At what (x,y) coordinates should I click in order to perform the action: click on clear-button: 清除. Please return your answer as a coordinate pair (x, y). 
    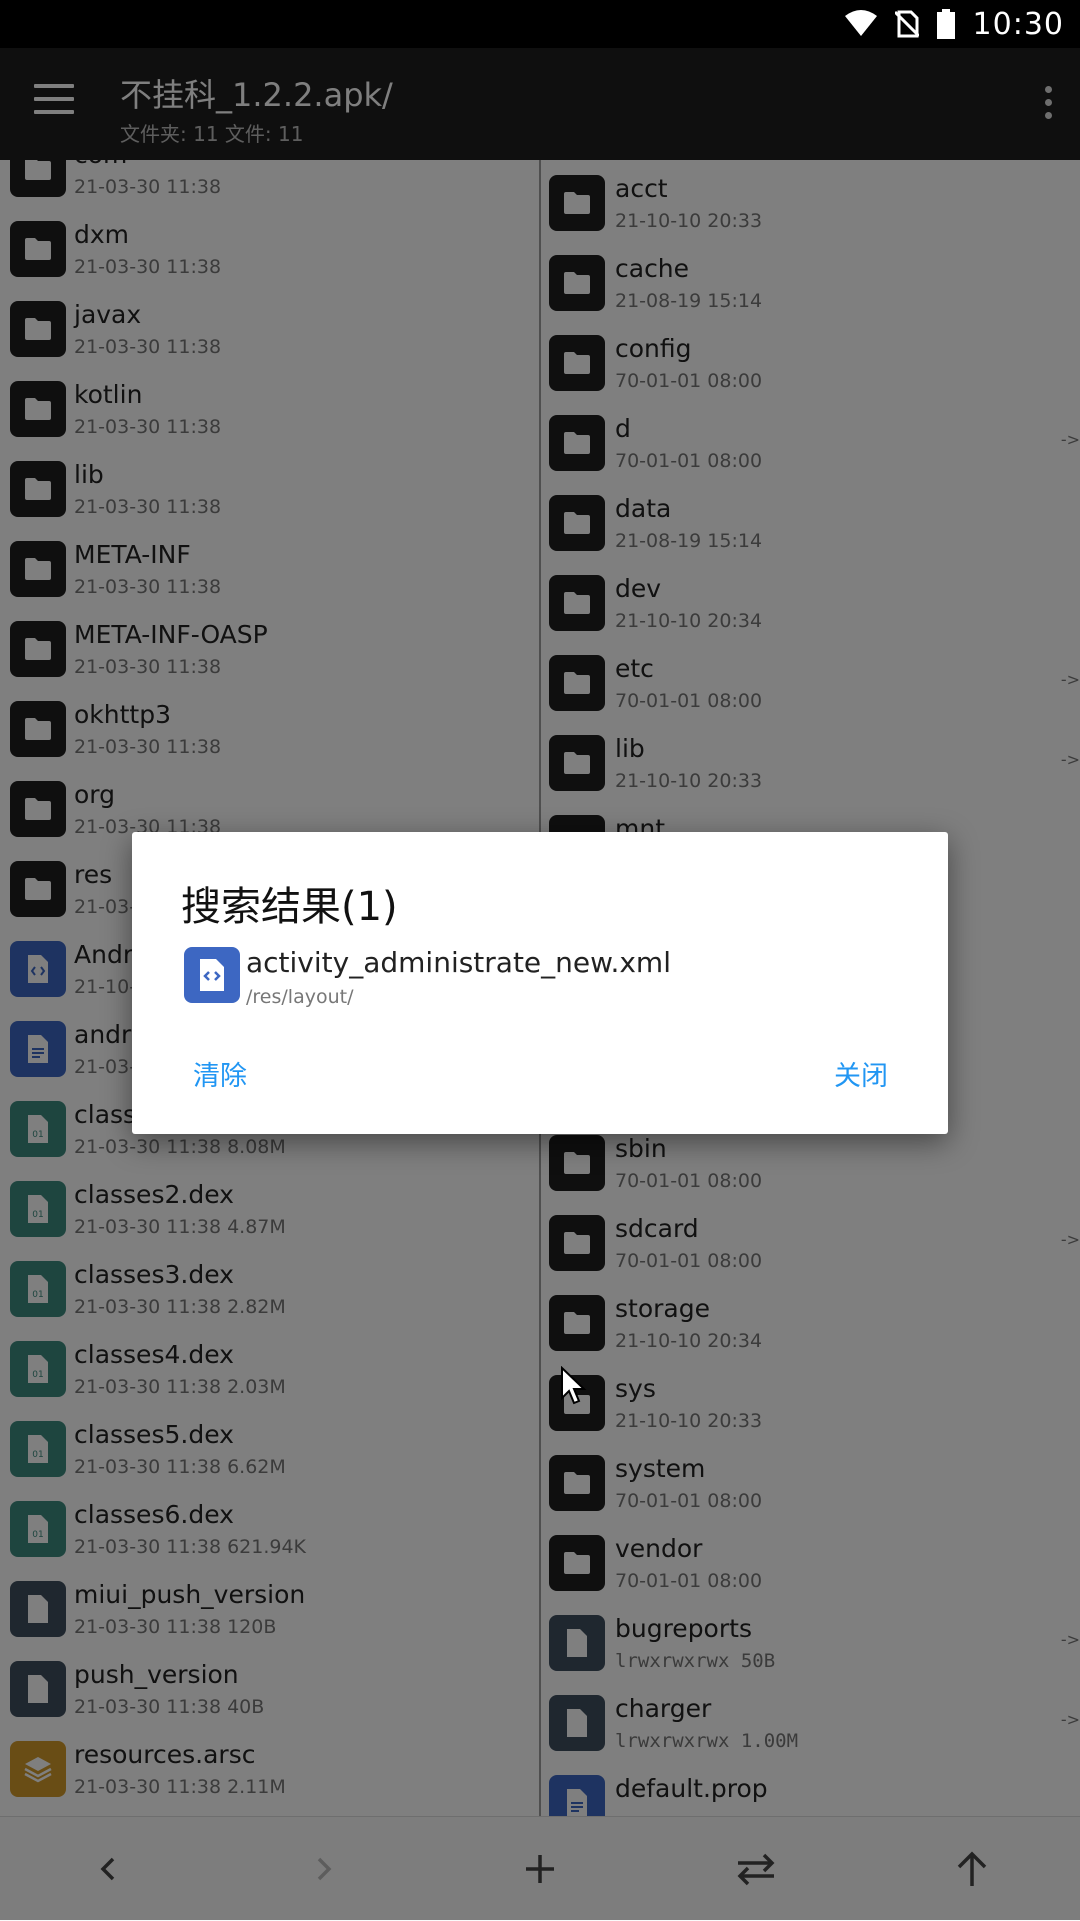
    Looking at the image, I should click on (220, 1073).